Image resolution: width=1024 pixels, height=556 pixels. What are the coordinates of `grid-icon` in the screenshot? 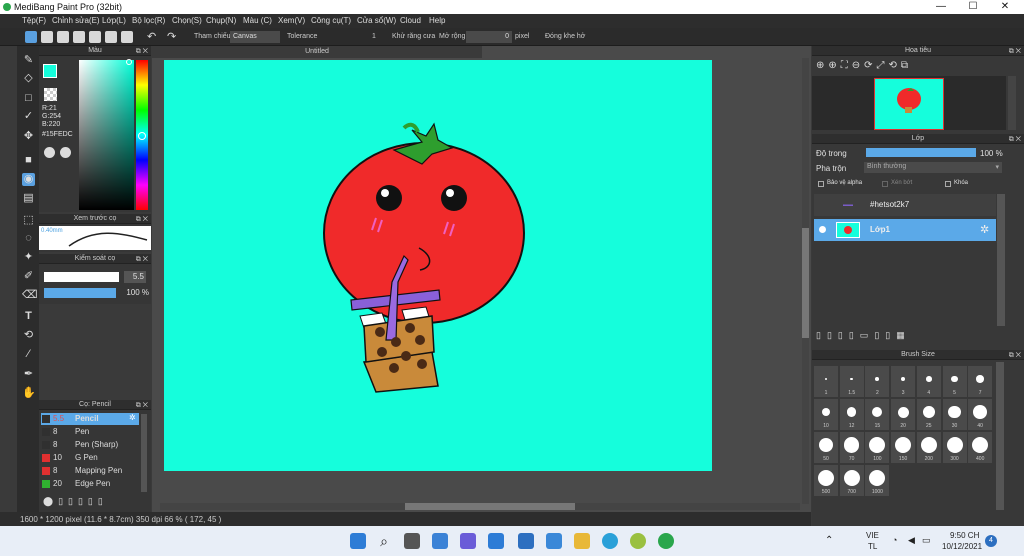 It's located at (111, 37).